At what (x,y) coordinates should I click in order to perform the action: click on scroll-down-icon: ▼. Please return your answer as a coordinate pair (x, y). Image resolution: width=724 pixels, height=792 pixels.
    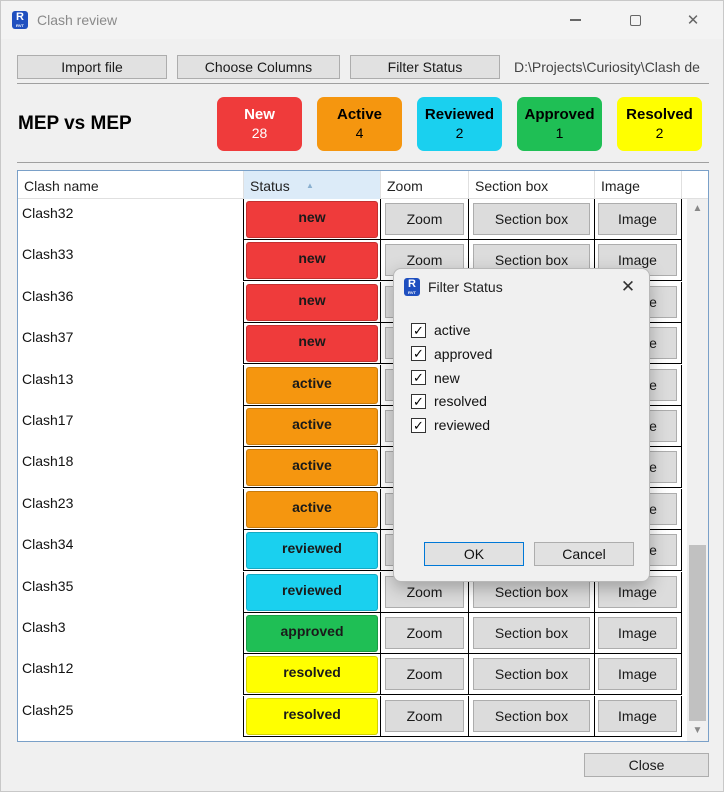
    Looking at the image, I should click on (697, 731).